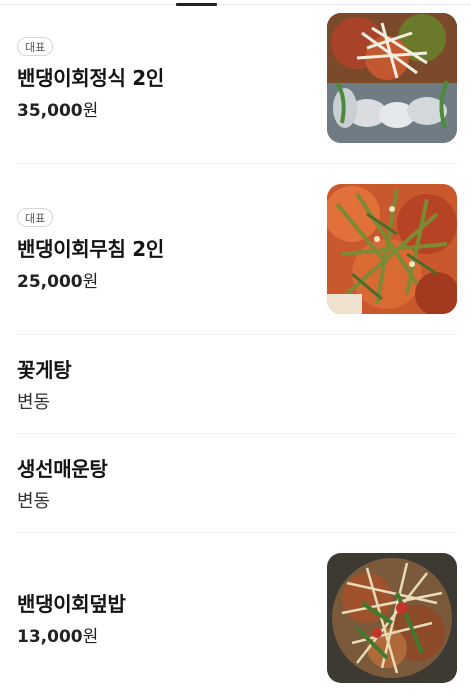  What do you see at coordinates (90, 249) in the screenshot?
I see `menu-item-name: 밴댕이회무침 2인` at bounding box center [90, 249].